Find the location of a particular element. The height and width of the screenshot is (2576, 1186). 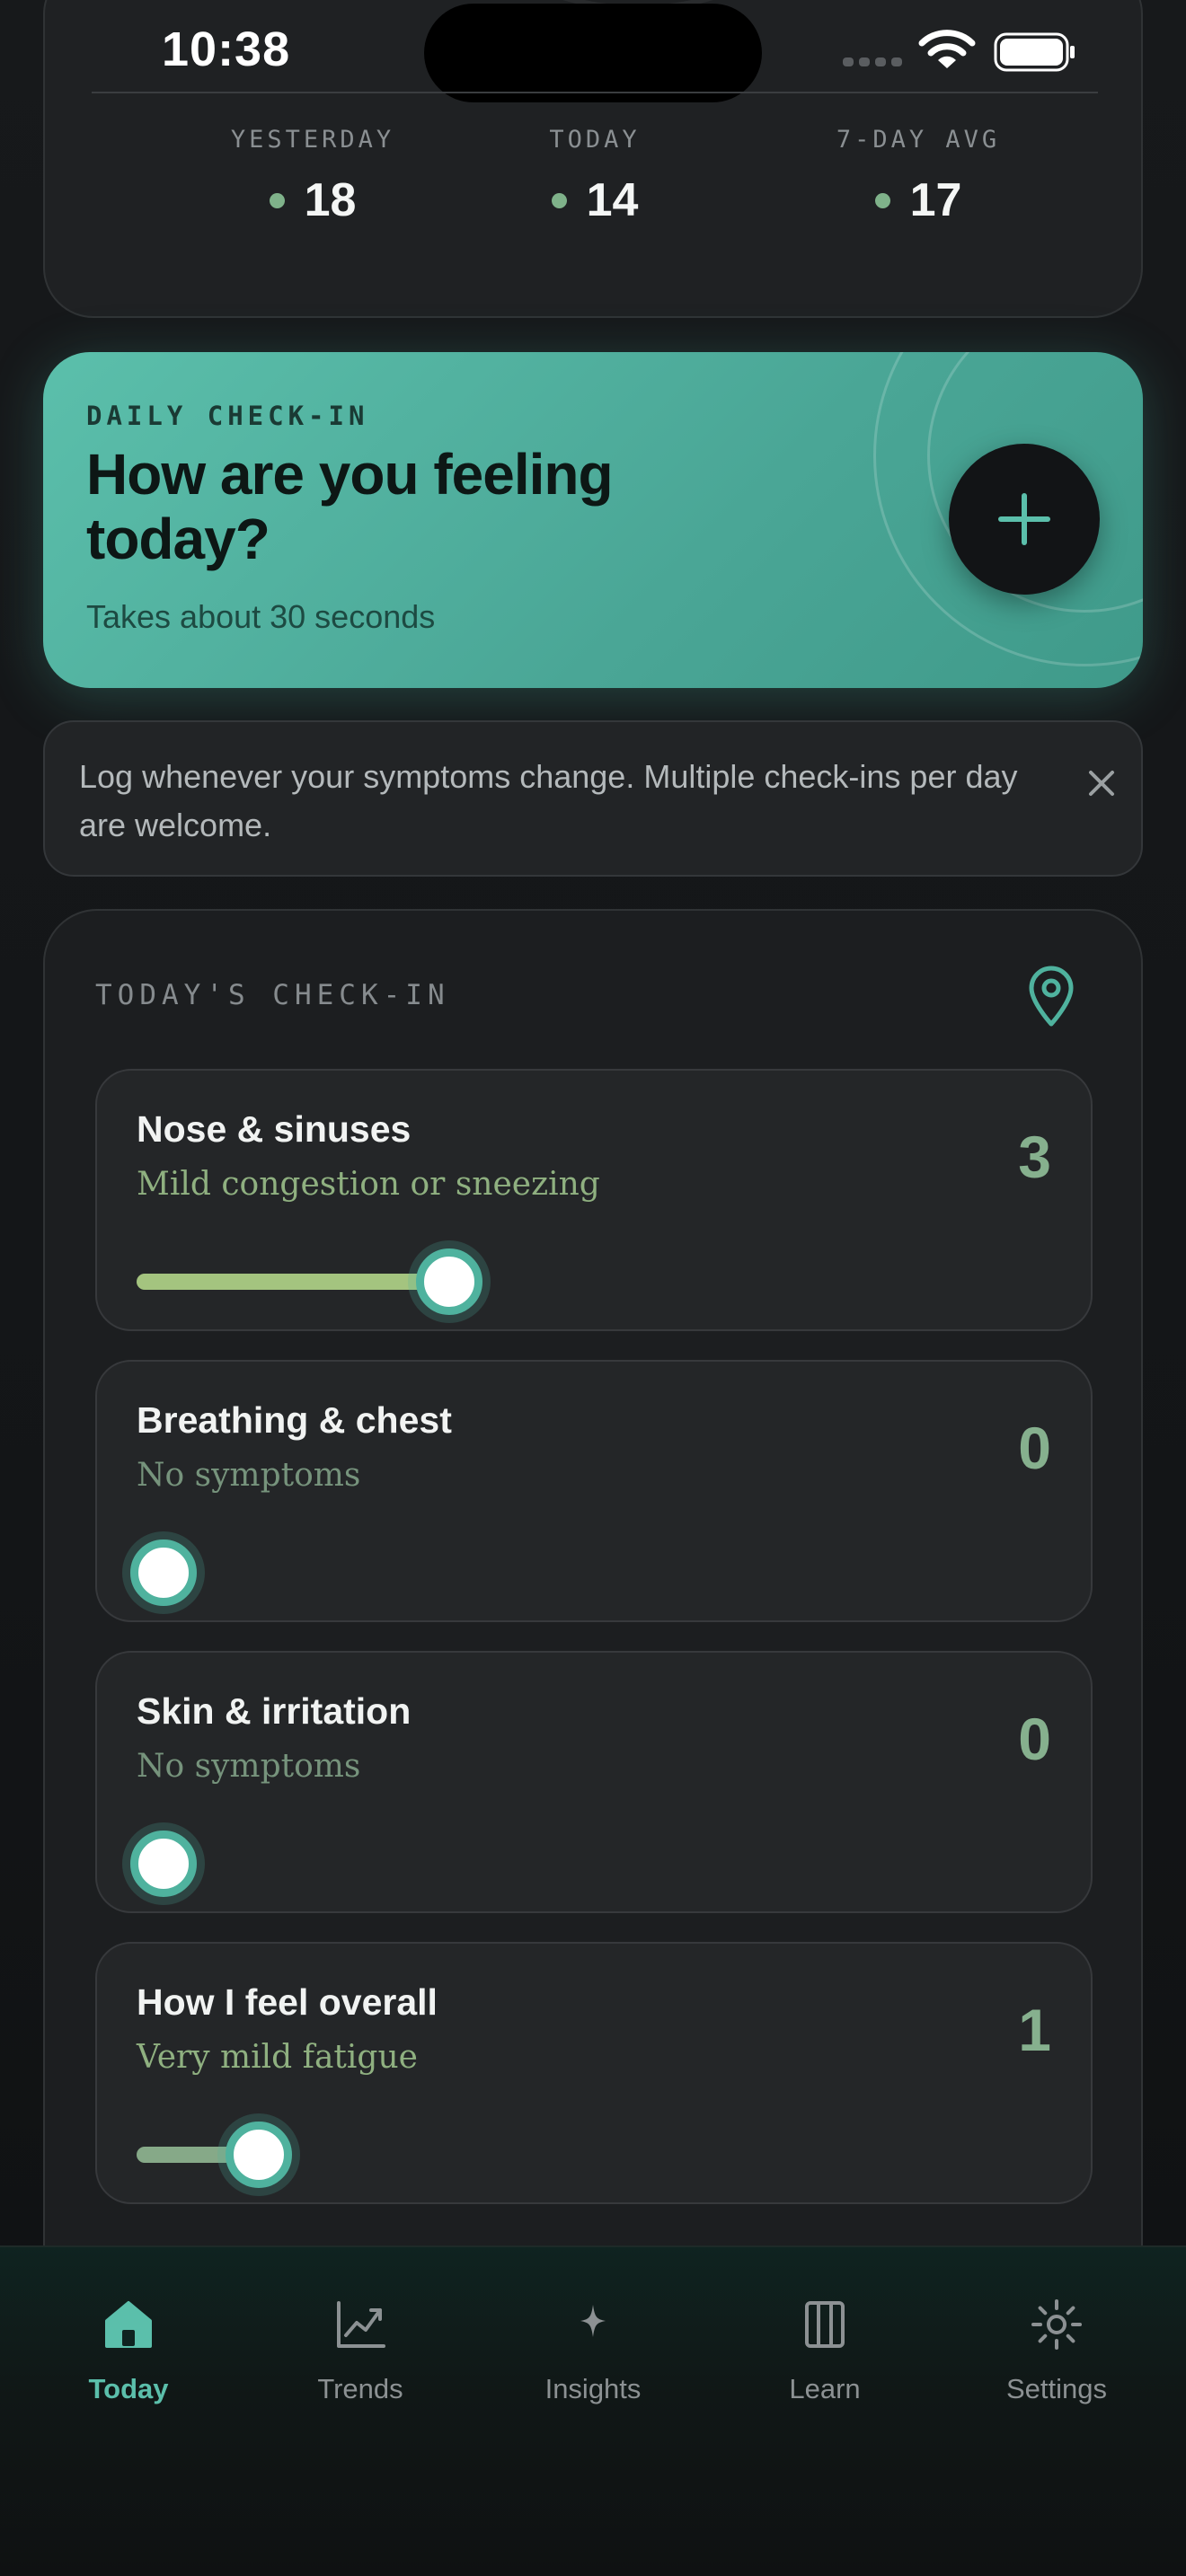

symptom-name: Nose & sinuses is located at coordinates (274, 1129).